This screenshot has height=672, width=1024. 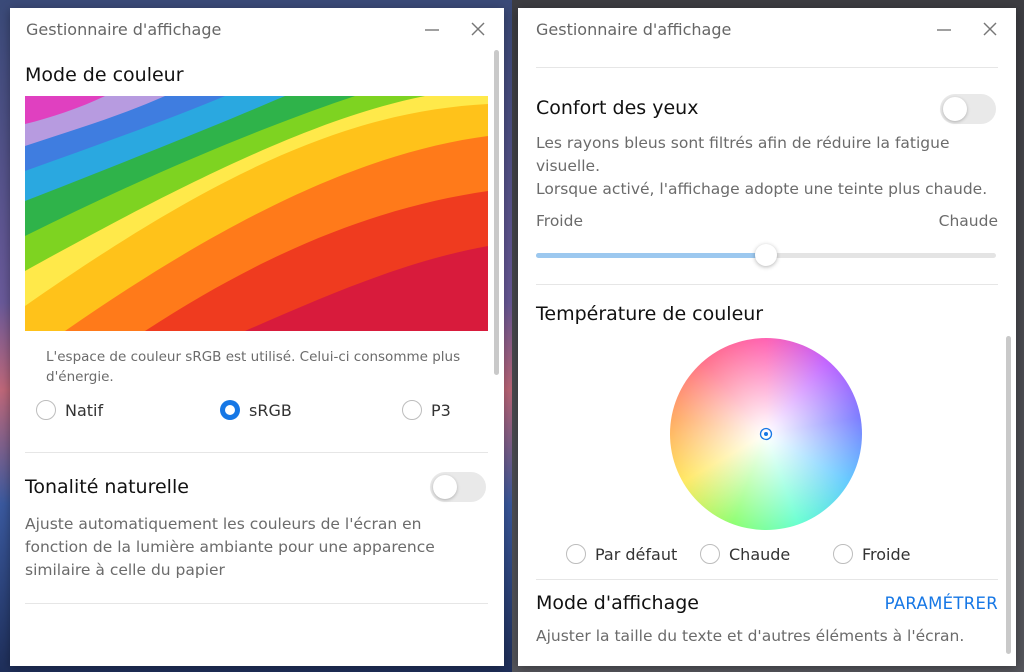 I want to click on color-temperature-wheel, so click(x=766, y=434).